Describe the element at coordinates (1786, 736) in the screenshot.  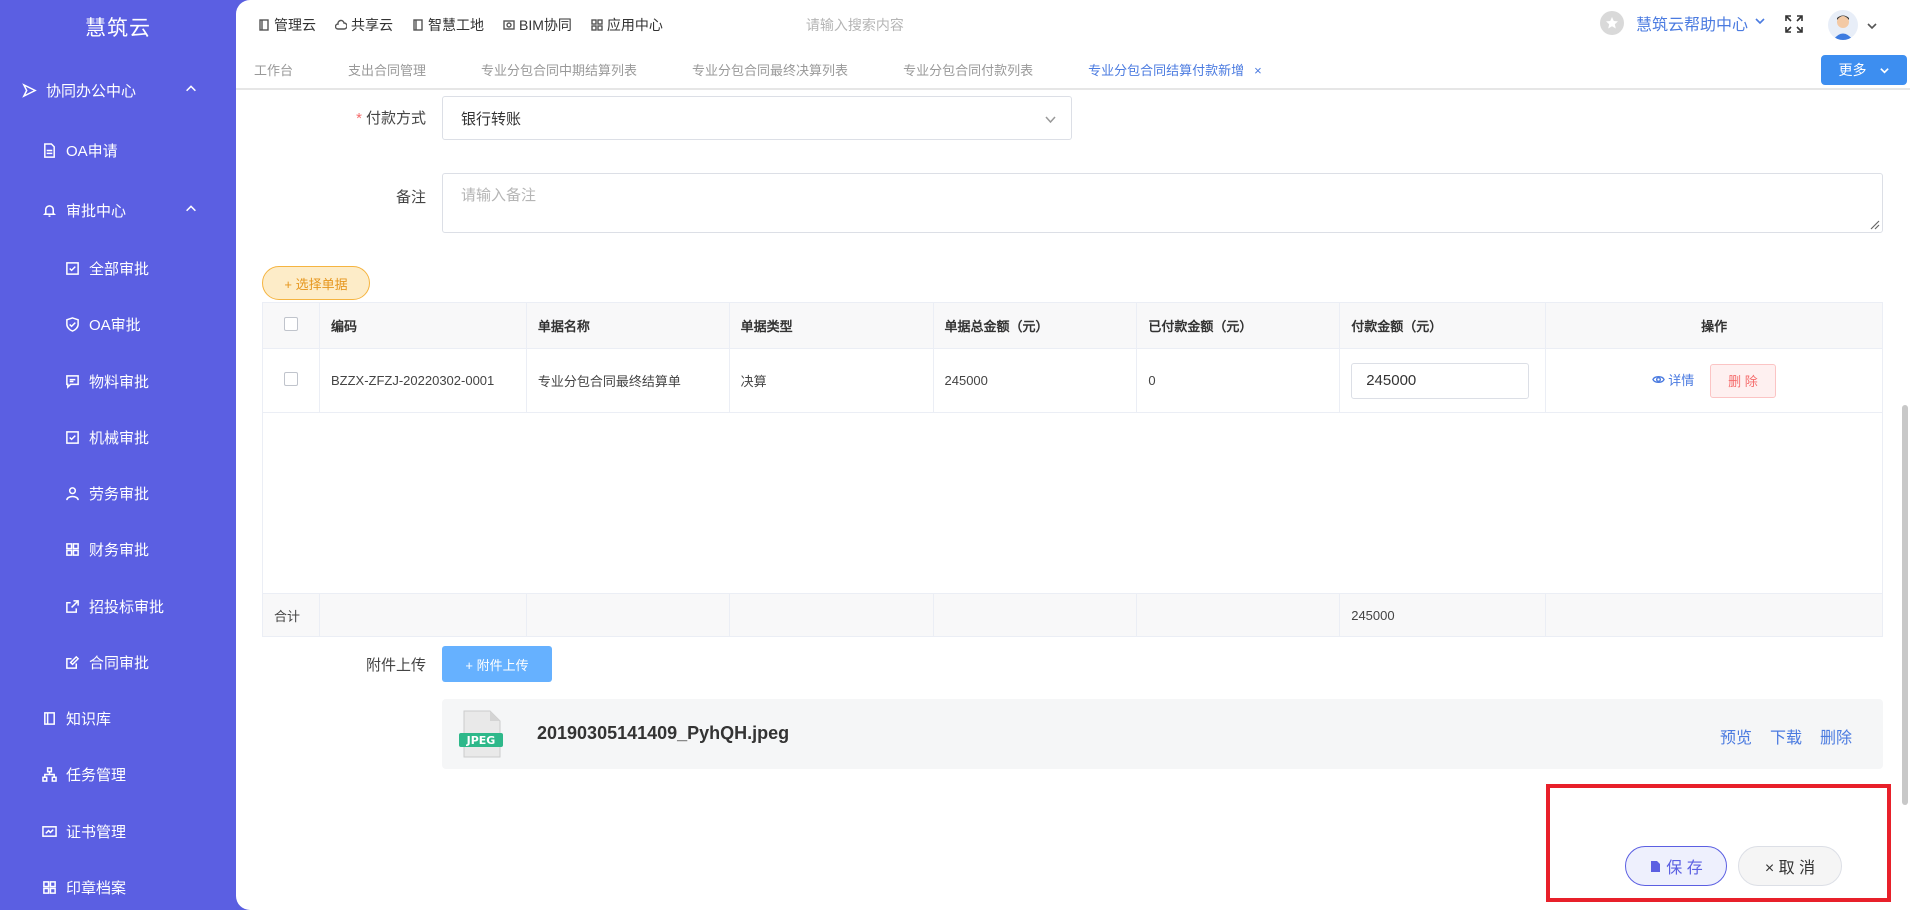
I see `file-download-link: 下载` at that location.